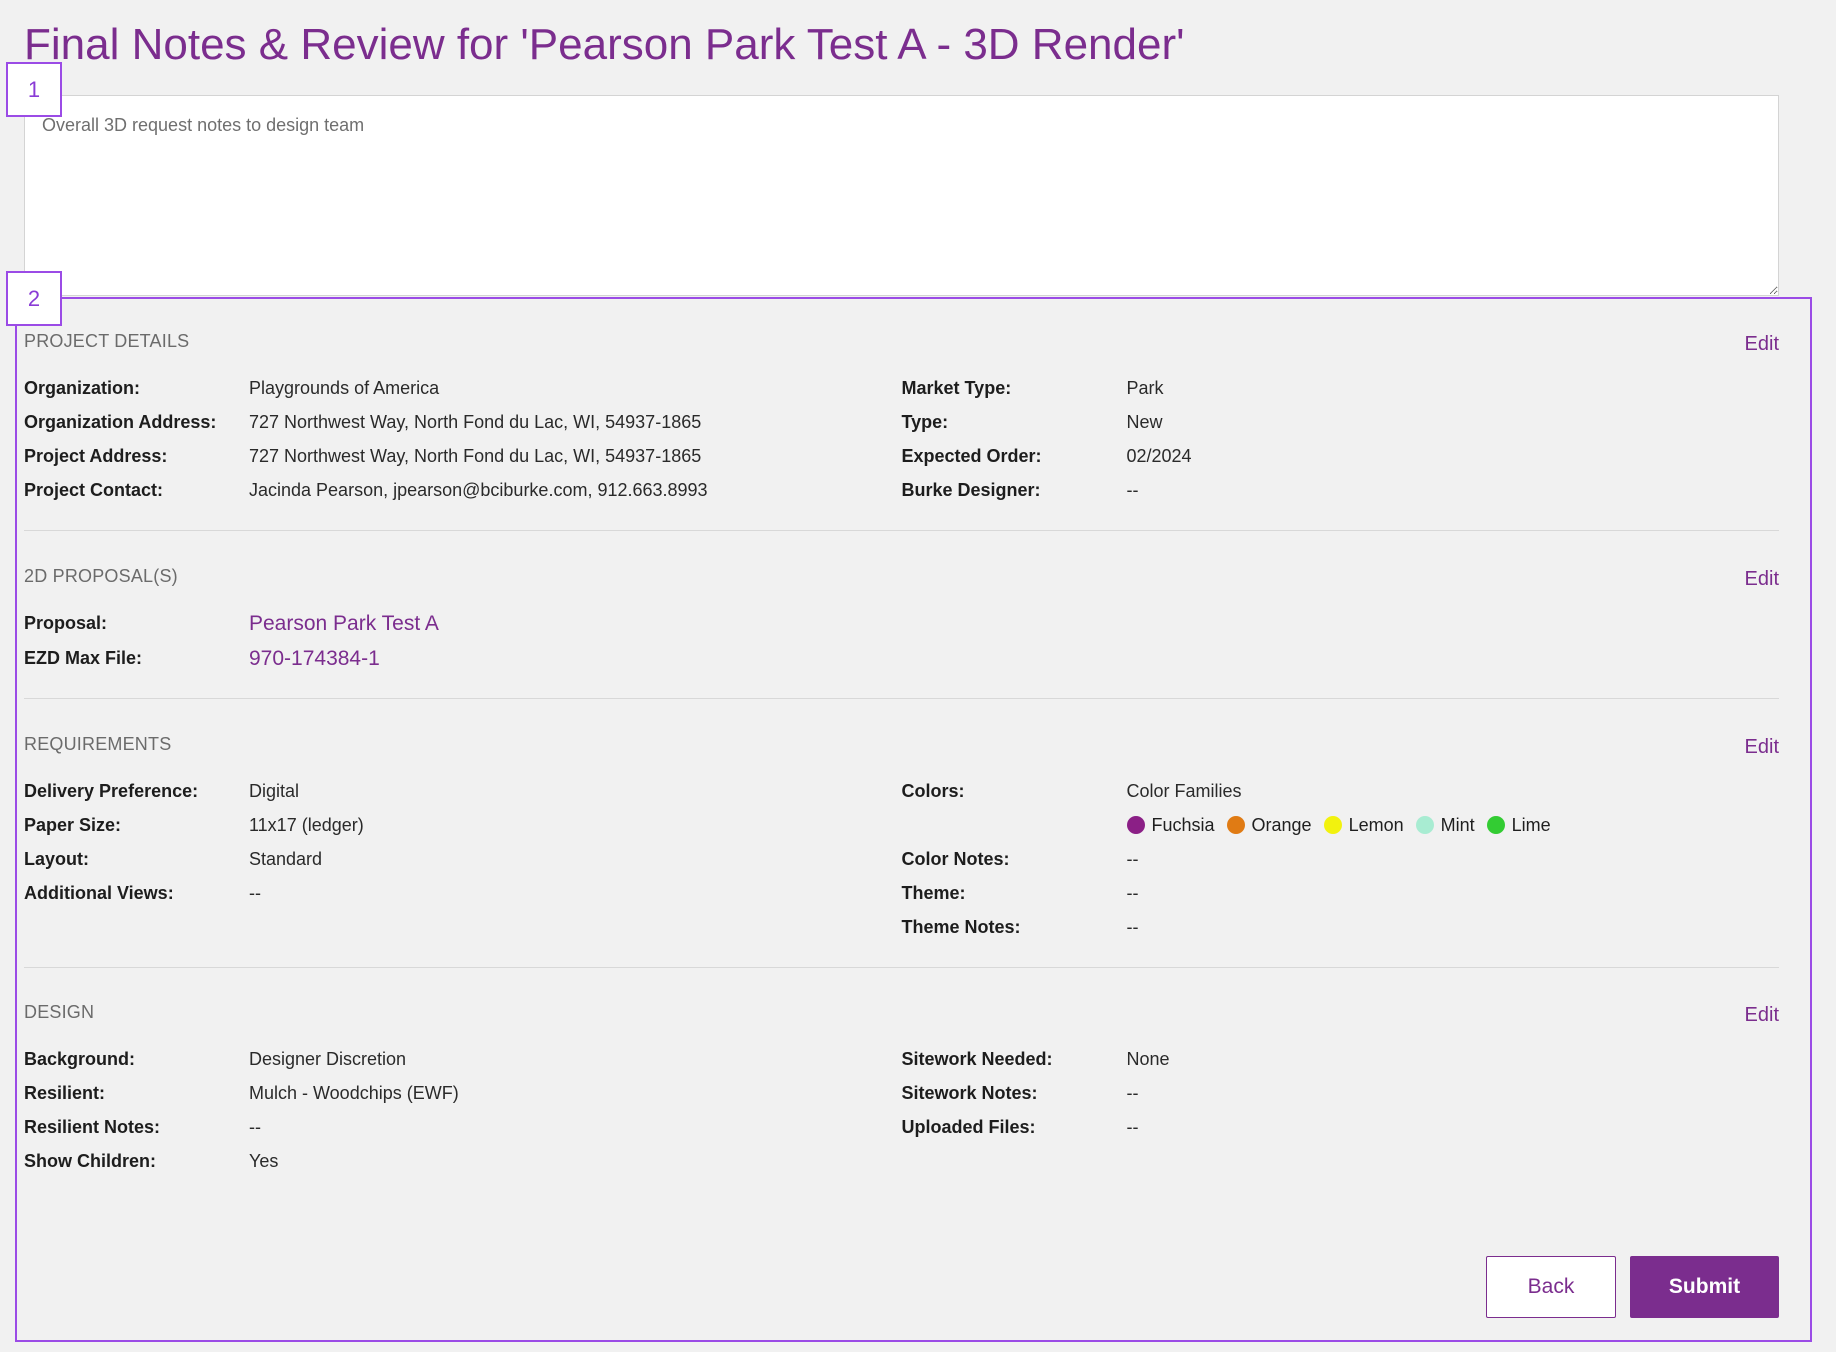 This screenshot has height=1352, width=1836. What do you see at coordinates (1341, 1059) in the screenshot?
I see `detail-row: Sitework Needed: None` at bounding box center [1341, 1059].